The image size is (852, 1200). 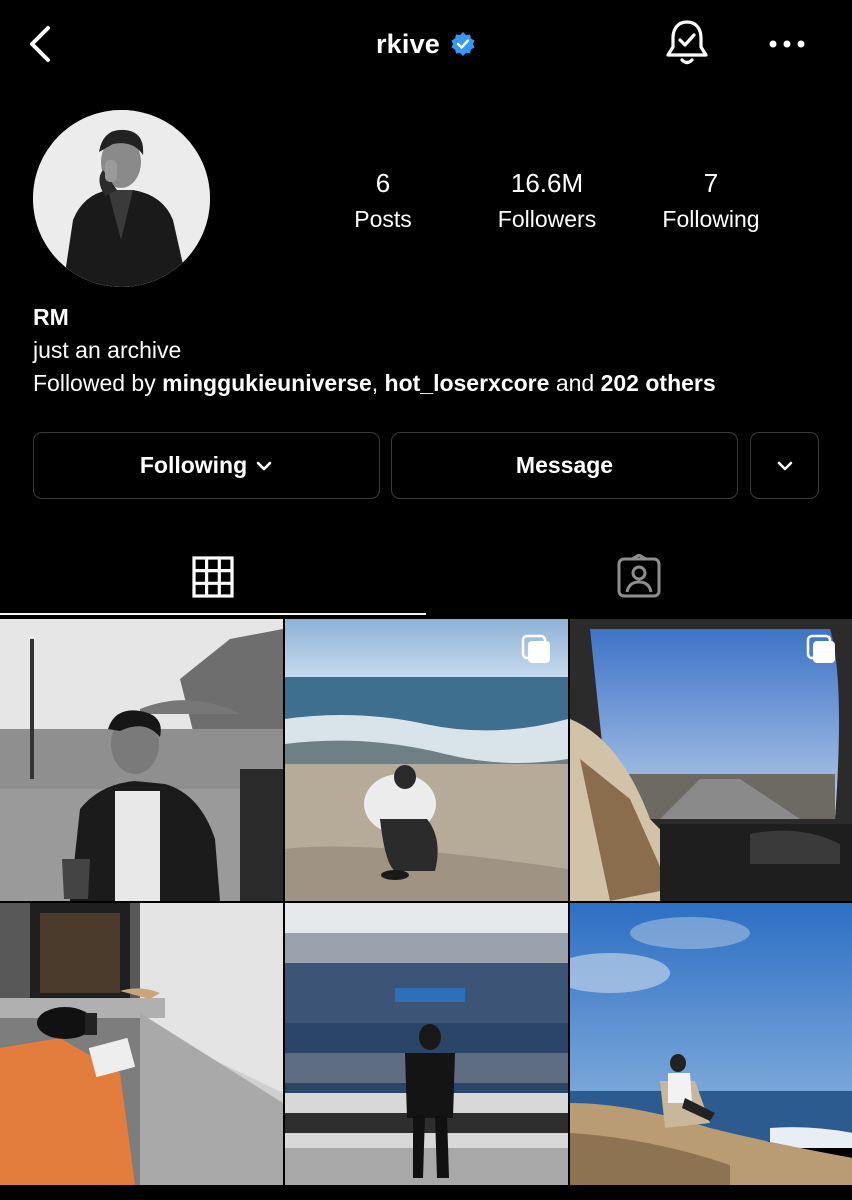 I want to click on following-count: 7, so click(x=711, y=183).